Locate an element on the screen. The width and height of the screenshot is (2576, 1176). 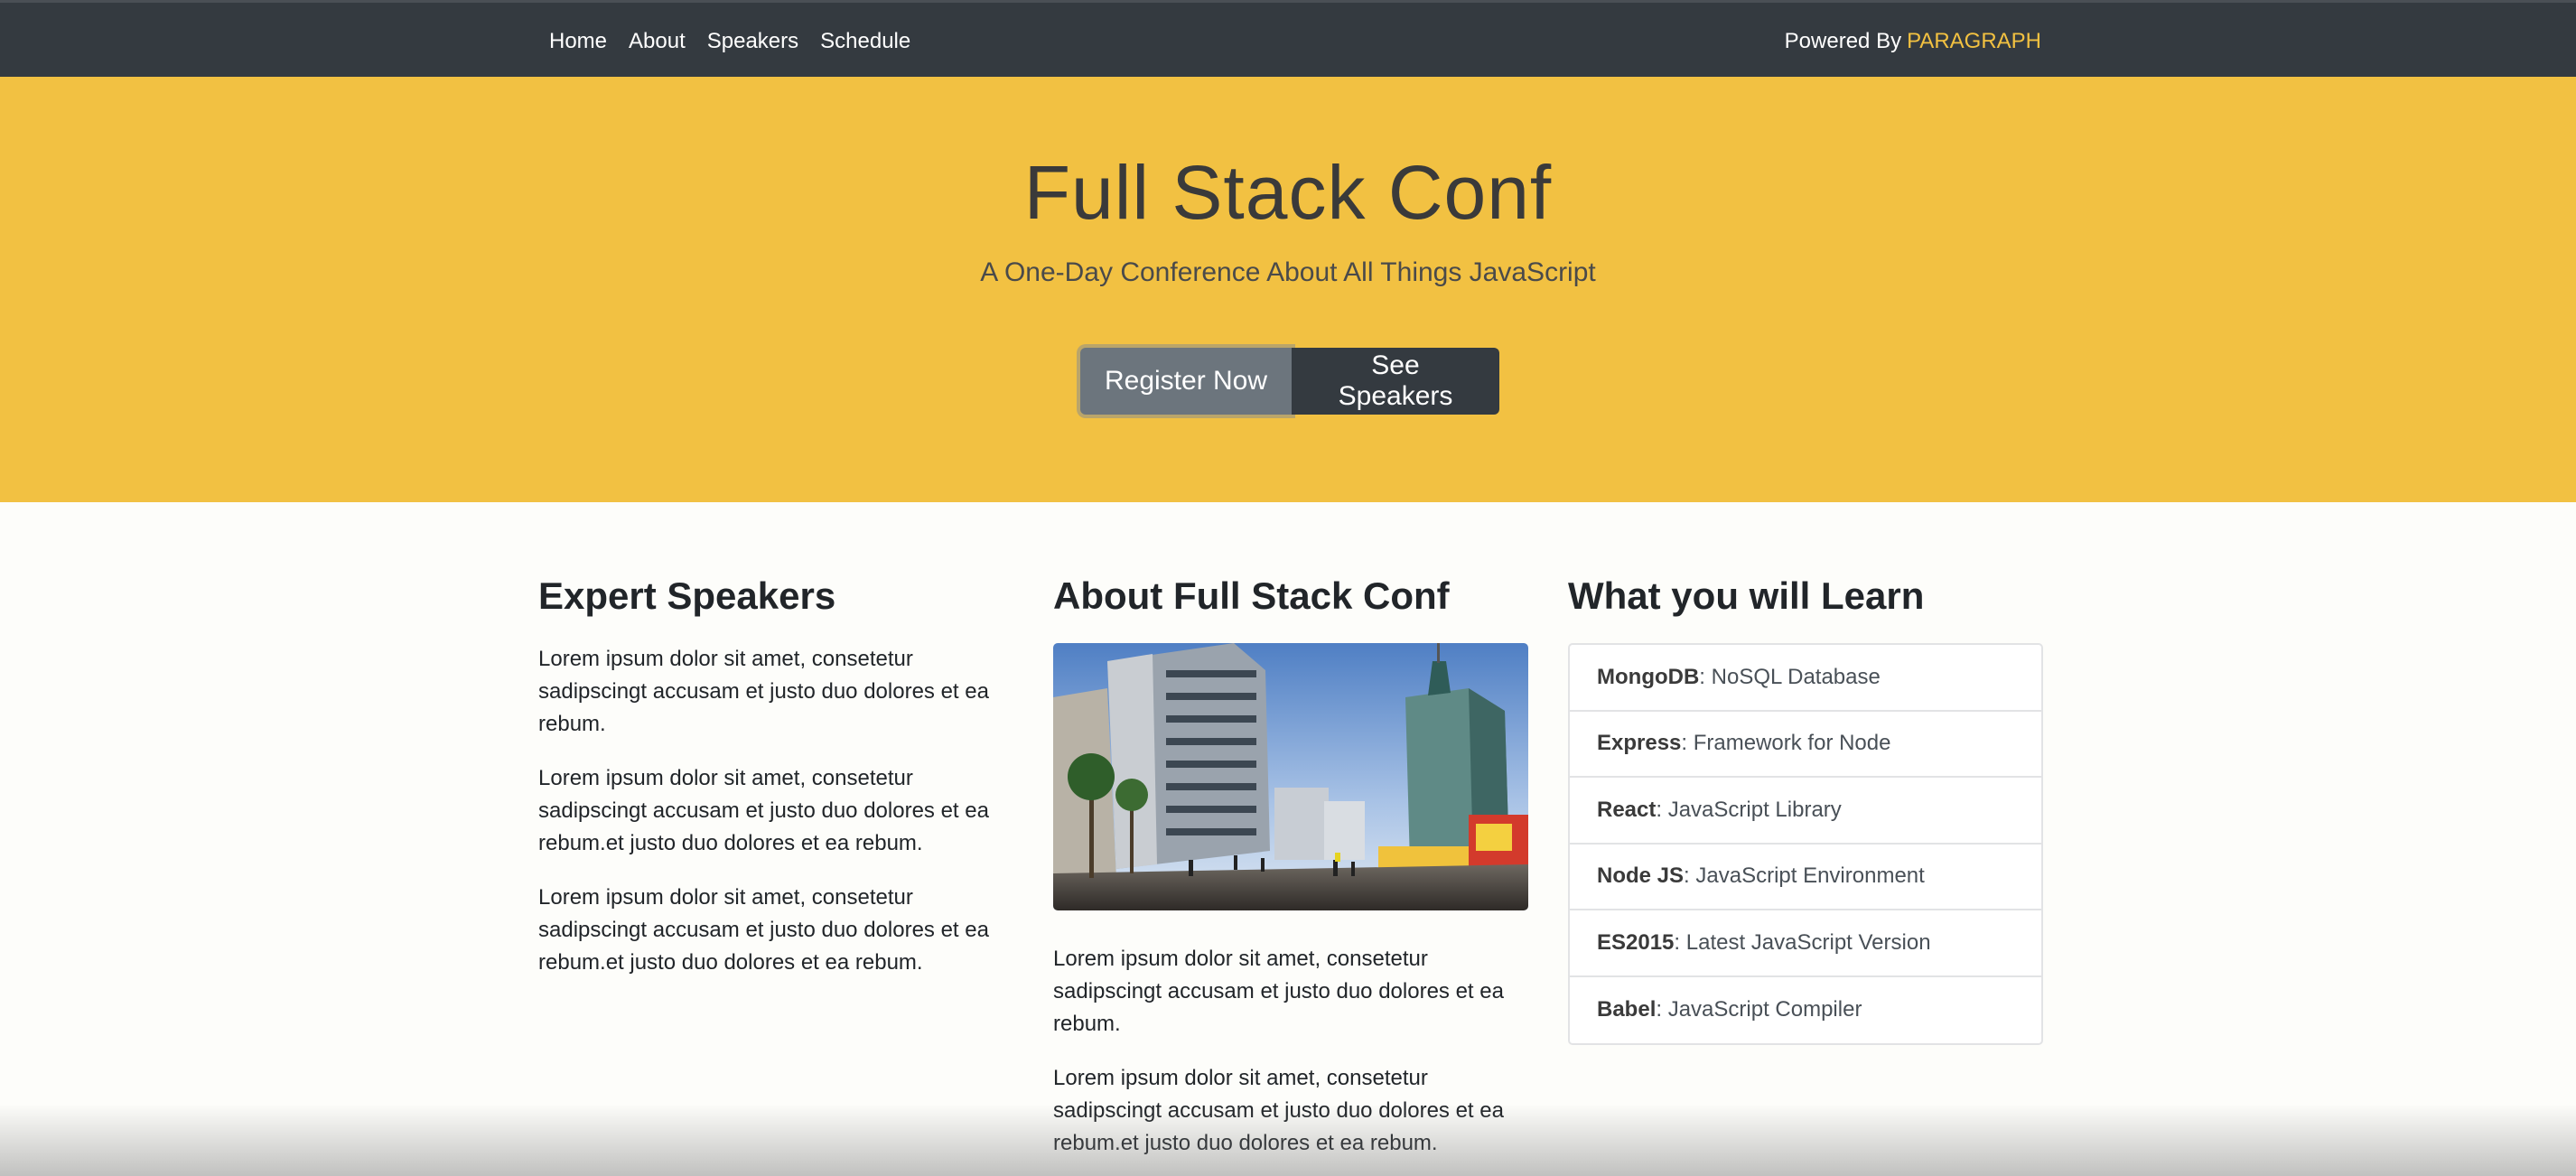
hero-button-group: Register Now See Speakers is located at coordinates (1289, 381).